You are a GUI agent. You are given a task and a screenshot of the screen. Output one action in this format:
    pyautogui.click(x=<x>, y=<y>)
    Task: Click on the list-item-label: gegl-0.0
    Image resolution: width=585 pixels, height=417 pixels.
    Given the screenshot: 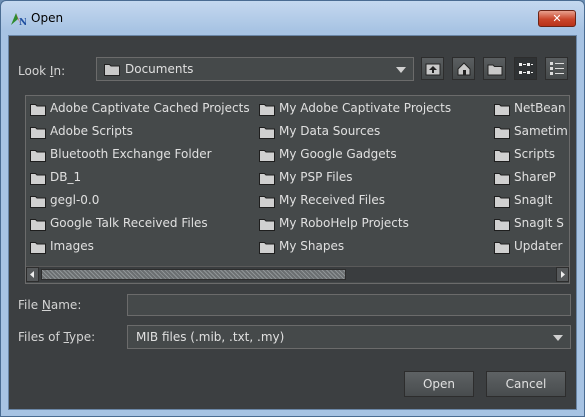 What is the action you would take?
    pyautogui.click(x=75, y=200)
    